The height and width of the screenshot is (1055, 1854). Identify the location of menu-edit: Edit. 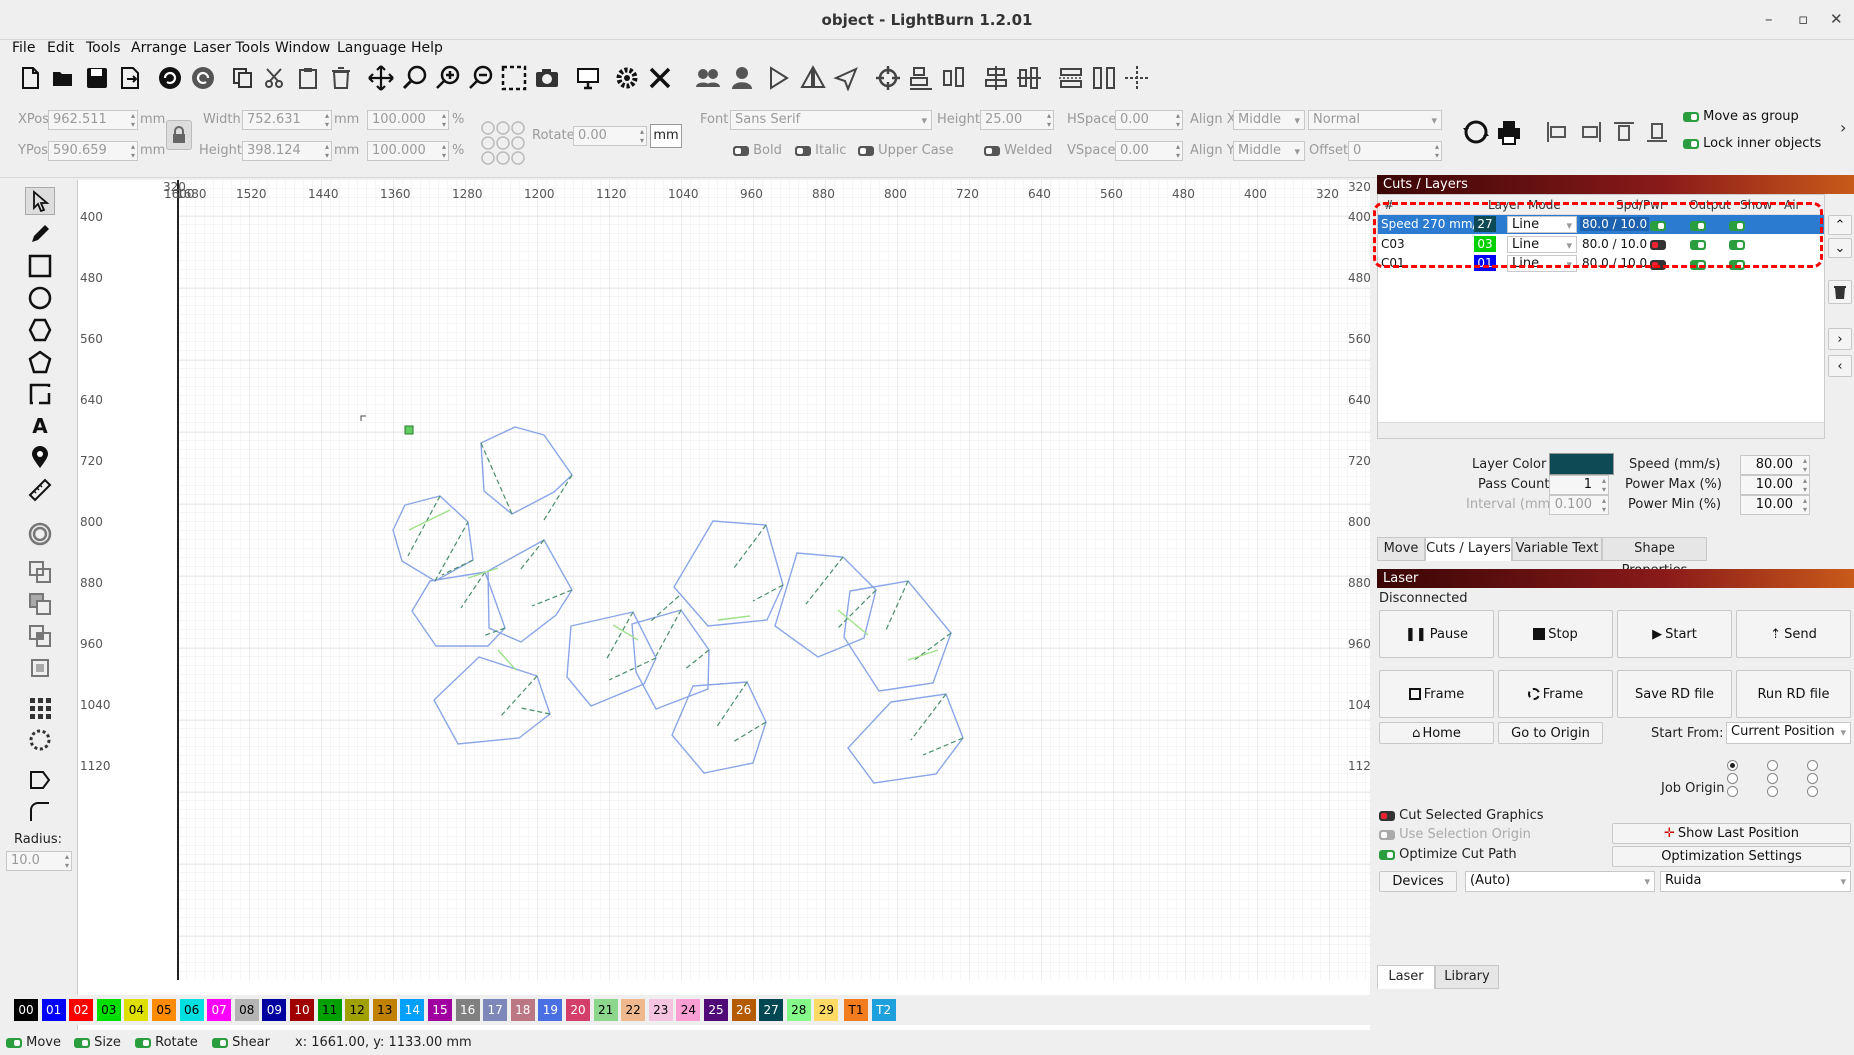
(60, 48).